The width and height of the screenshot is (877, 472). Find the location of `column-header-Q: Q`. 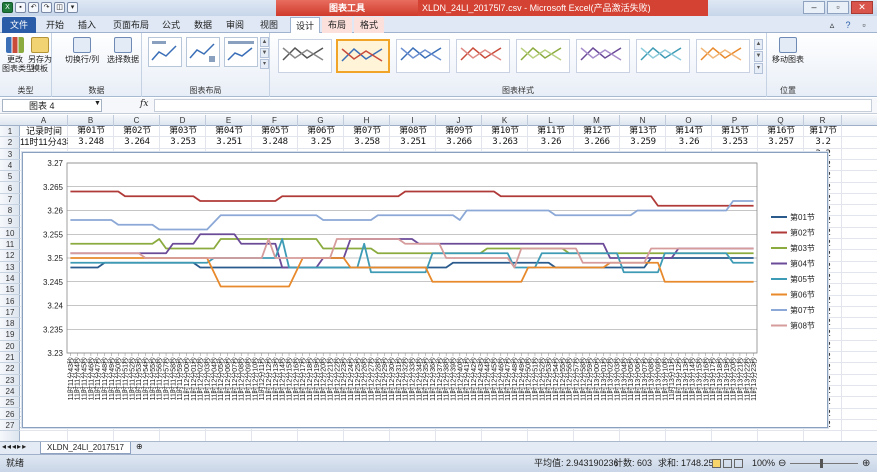

column-header-Q: Q is located at coordinates (781, 120).